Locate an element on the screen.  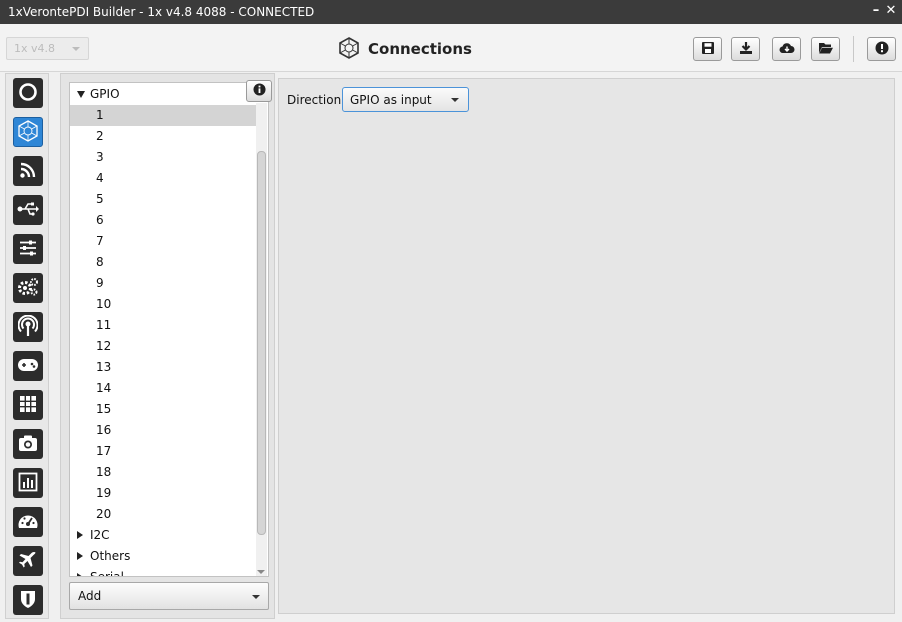
tree-item-gpio-13: 13 is located at coordinates (163, 367).